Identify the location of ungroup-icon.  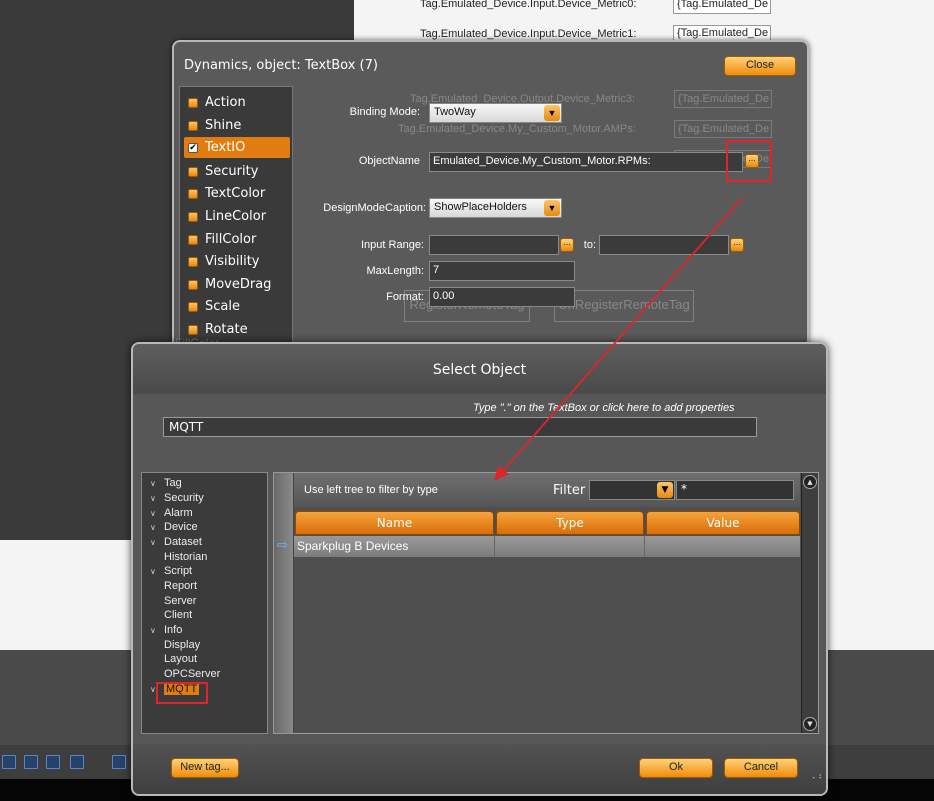
(53, 762).